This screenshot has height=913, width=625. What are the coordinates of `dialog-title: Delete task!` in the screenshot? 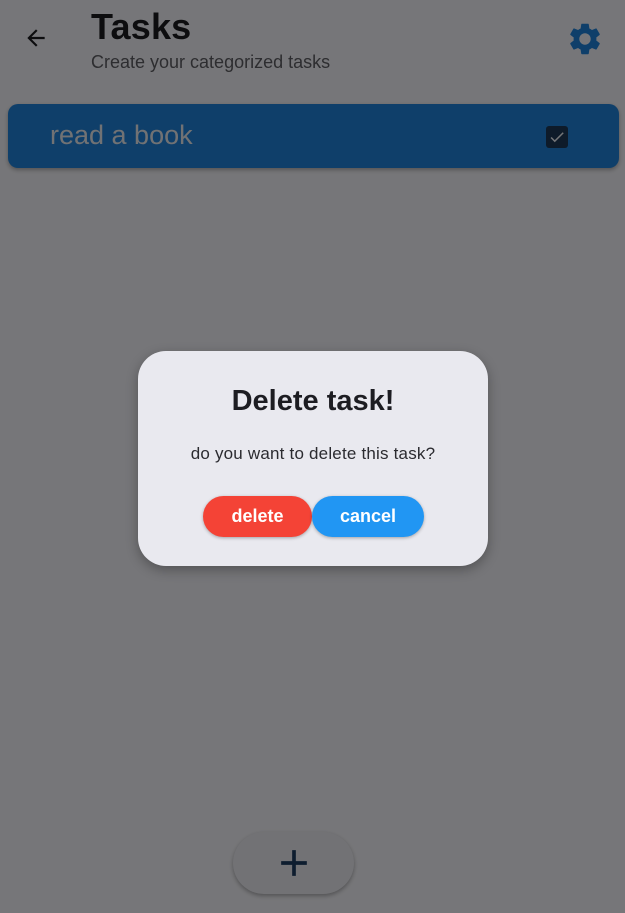 It's located at (313, 401).